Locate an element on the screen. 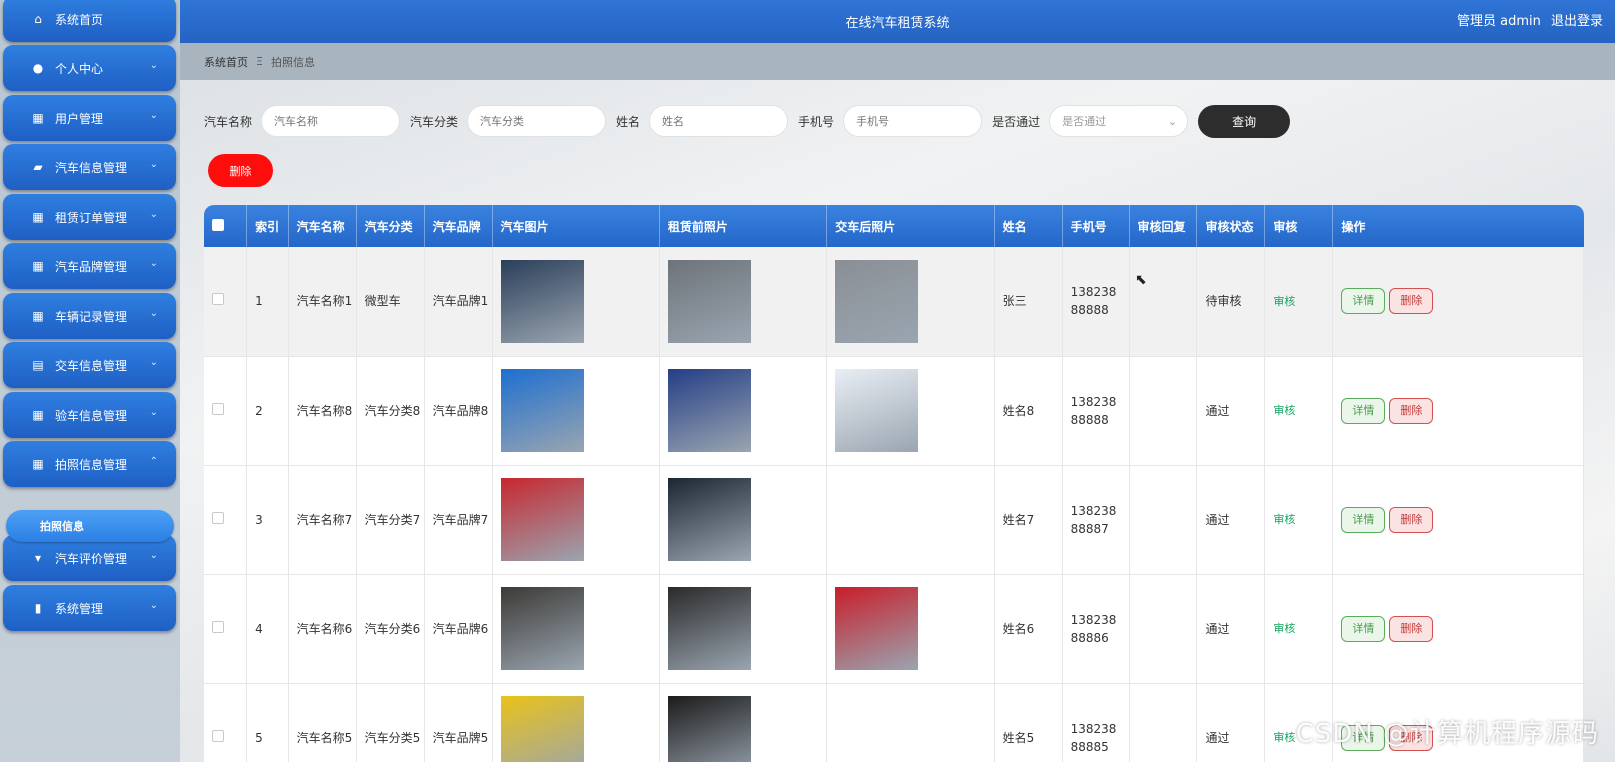  car-name-label: 汽车名称 is located at coordinates (228, 121).